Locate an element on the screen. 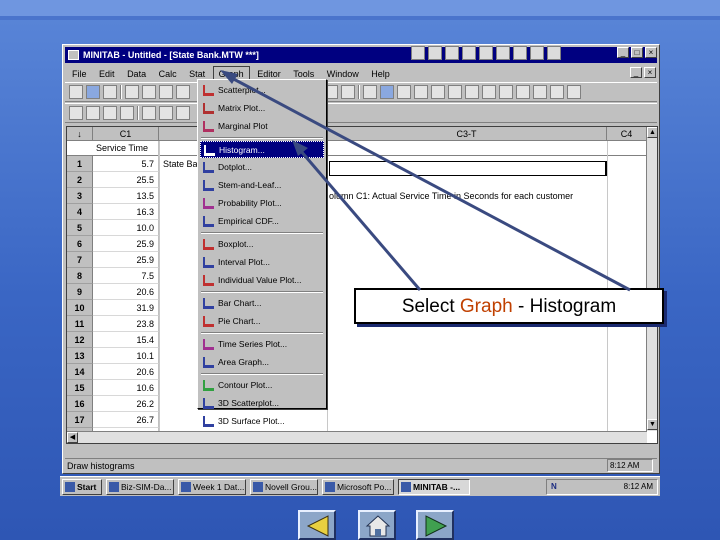 The width and height of the screenshot is (720, 540). row-number: 9 is located at coordinates (80, 292).